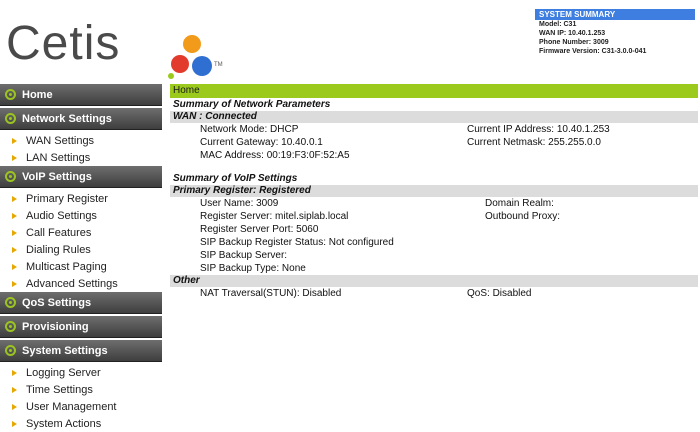  Describe the element at coordinates (261, 142) in the screenshot. I see `current-gateway: Current Gateway: 10.40.0.1` at that location.